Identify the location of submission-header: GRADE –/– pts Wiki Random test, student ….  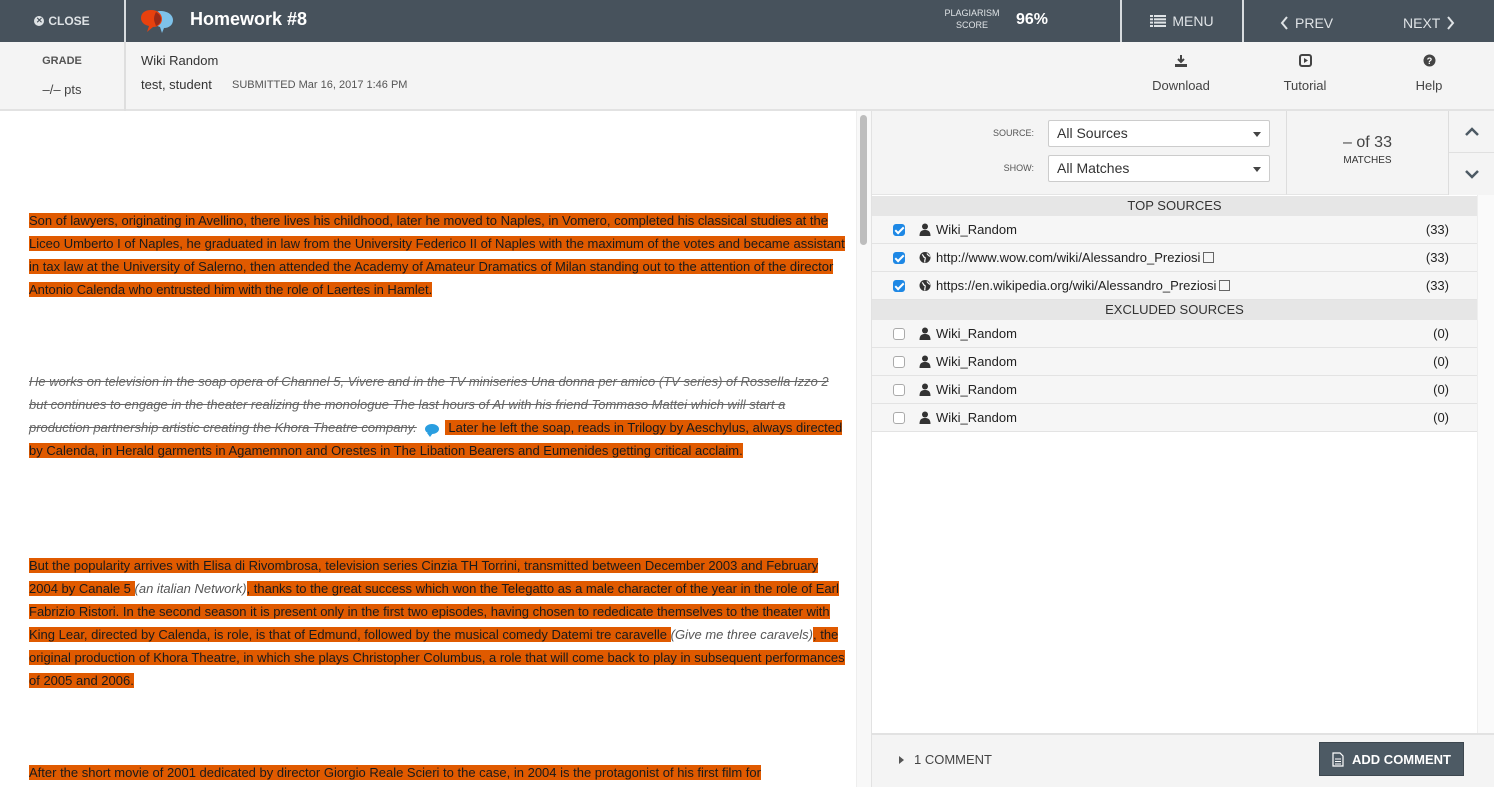
(747, 76).